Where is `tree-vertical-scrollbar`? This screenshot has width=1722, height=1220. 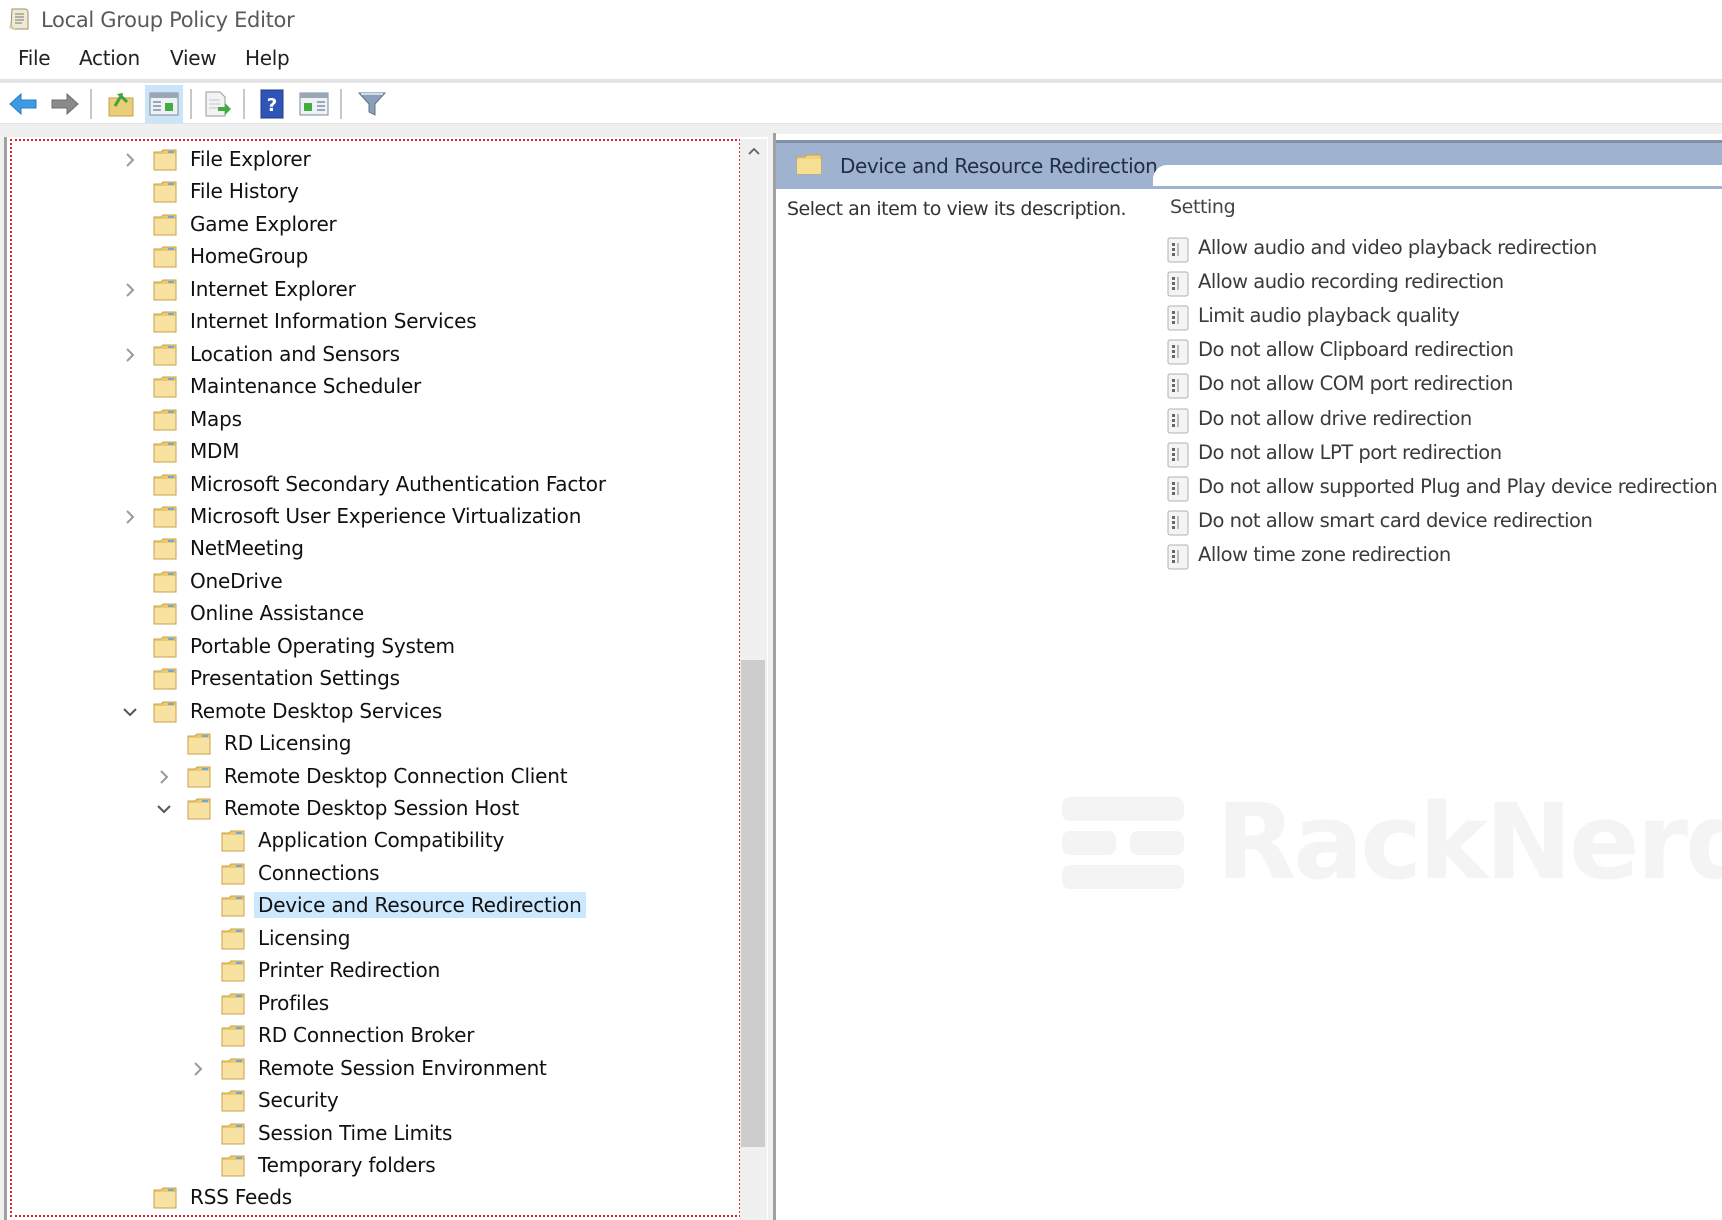
tree-vertical-scrollbar is located at coordinates (753, 679).